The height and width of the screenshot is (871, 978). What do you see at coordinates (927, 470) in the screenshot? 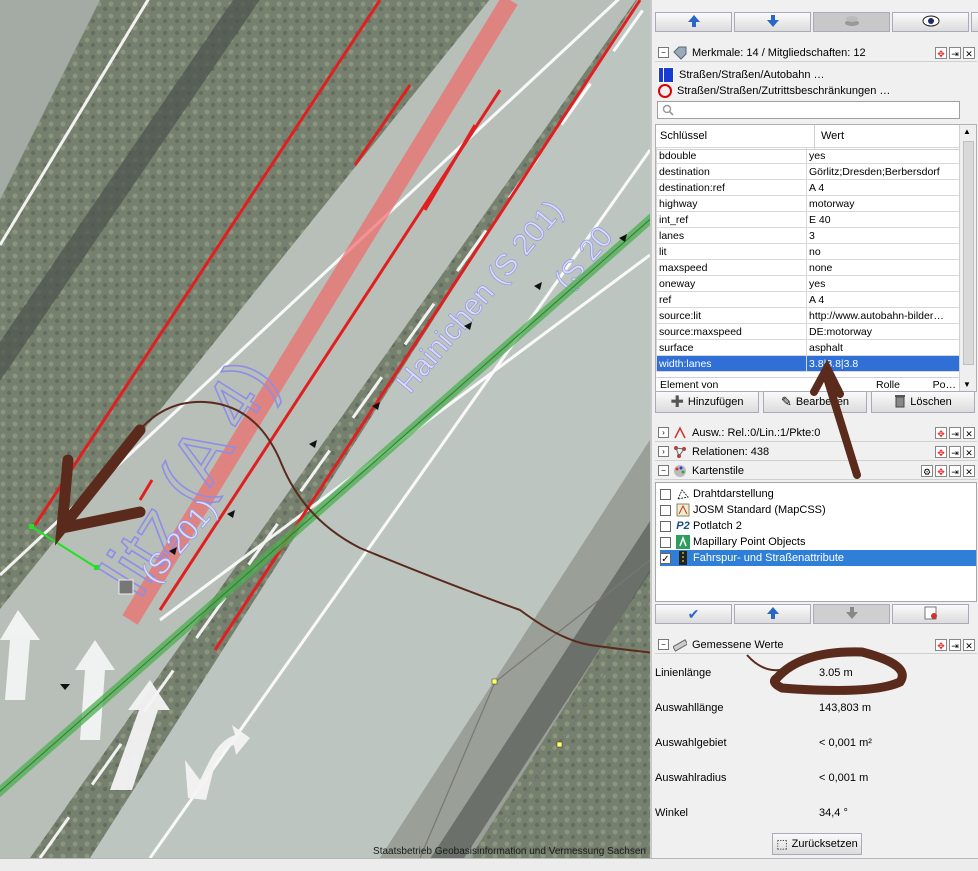
I see `settings-icon: ⚙` at bounding box center [927, 470].